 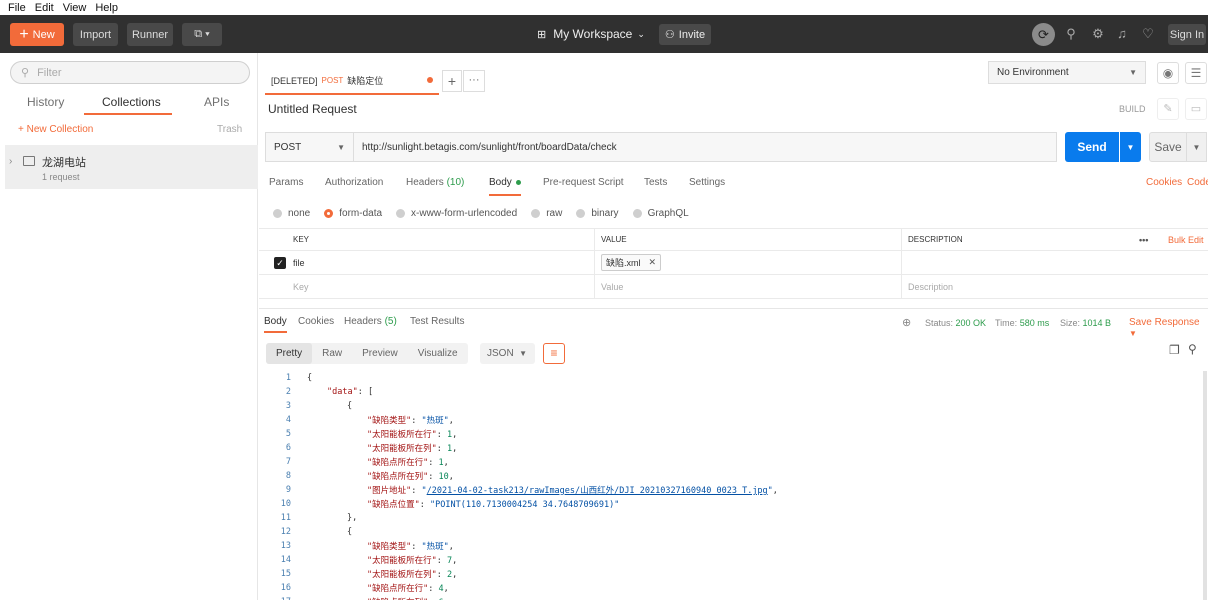 What do you see at coordinates (437, 321) in the screenshot?
I see `resp-tab-test-results: Test Results` at bounding box center [437, 321].